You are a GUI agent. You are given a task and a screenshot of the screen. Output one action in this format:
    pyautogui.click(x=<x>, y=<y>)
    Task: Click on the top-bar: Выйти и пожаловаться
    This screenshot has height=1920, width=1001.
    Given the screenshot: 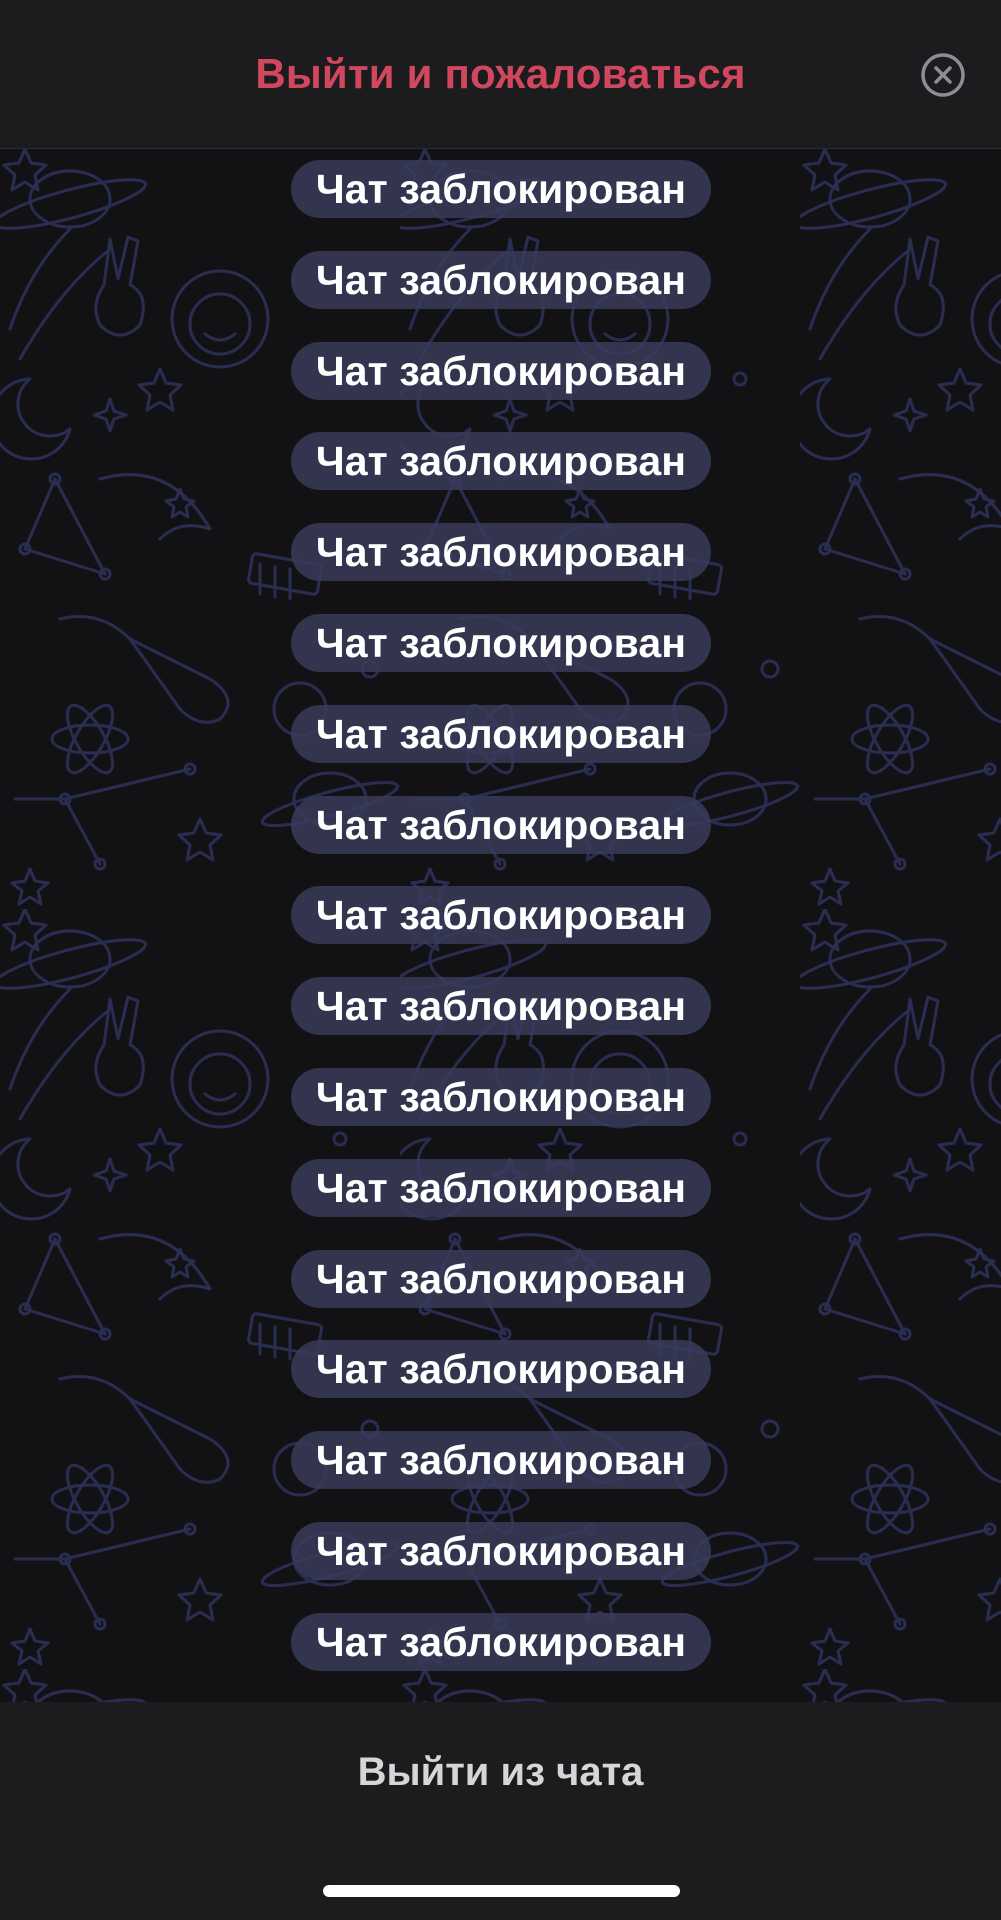 What is the action you would take?
    pyautogui.click(x=500, y=74)
    